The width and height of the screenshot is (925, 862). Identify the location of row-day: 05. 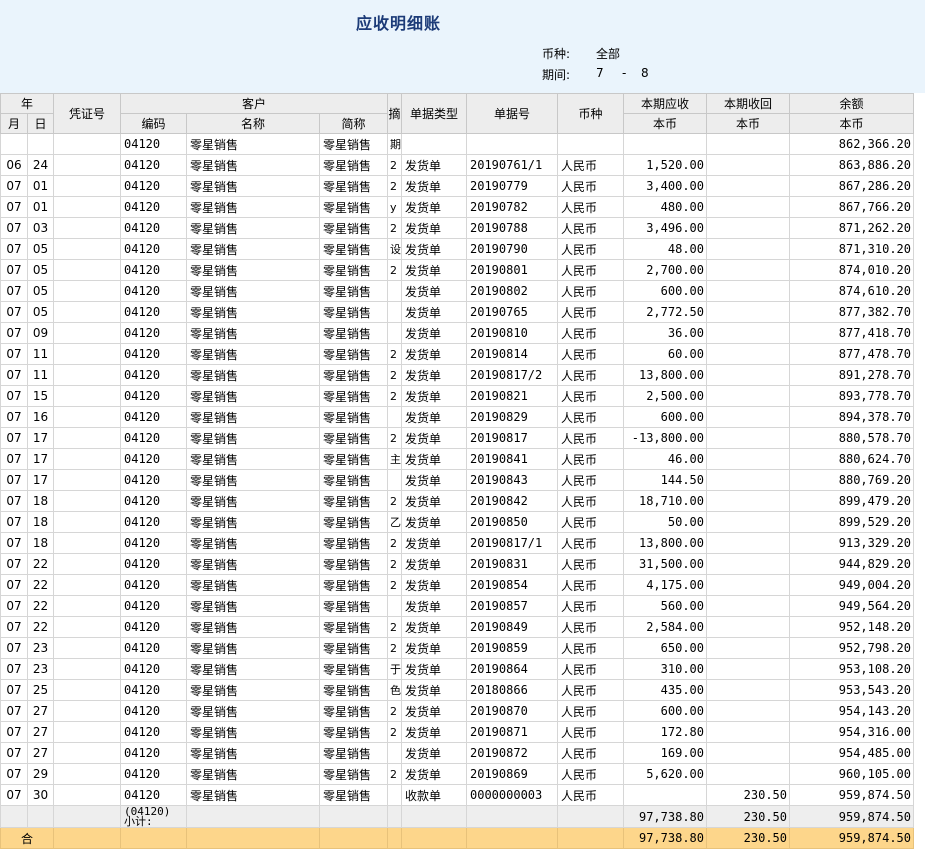
(40, 291).